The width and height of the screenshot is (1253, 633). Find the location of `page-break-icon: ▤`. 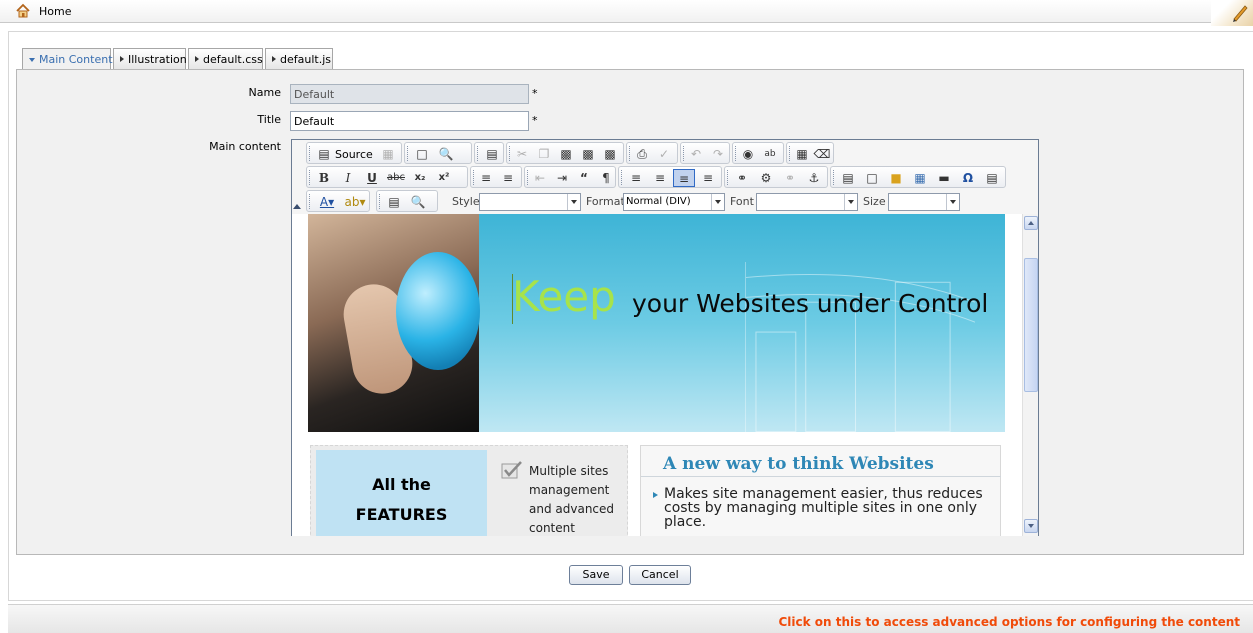

page-break-icon: ▤ is located at coordinates (992, 178).